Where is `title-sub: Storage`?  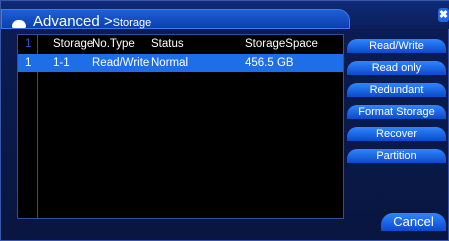 title-sub: Storage is located at coordinates (132, 23).